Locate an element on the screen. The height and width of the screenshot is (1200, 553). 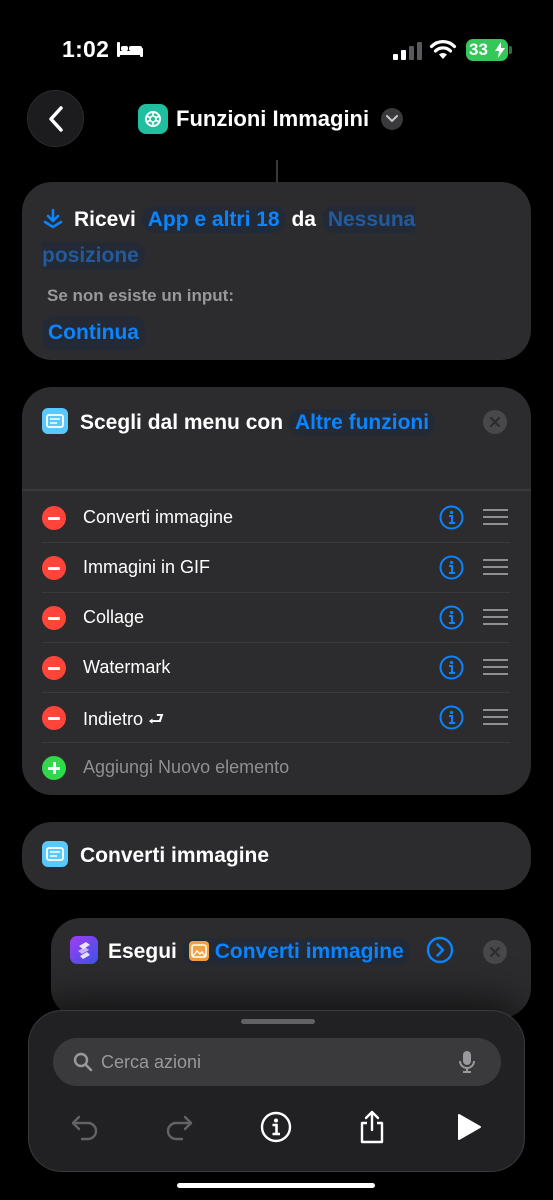
flow-connector is located at coordinates (277, 171).